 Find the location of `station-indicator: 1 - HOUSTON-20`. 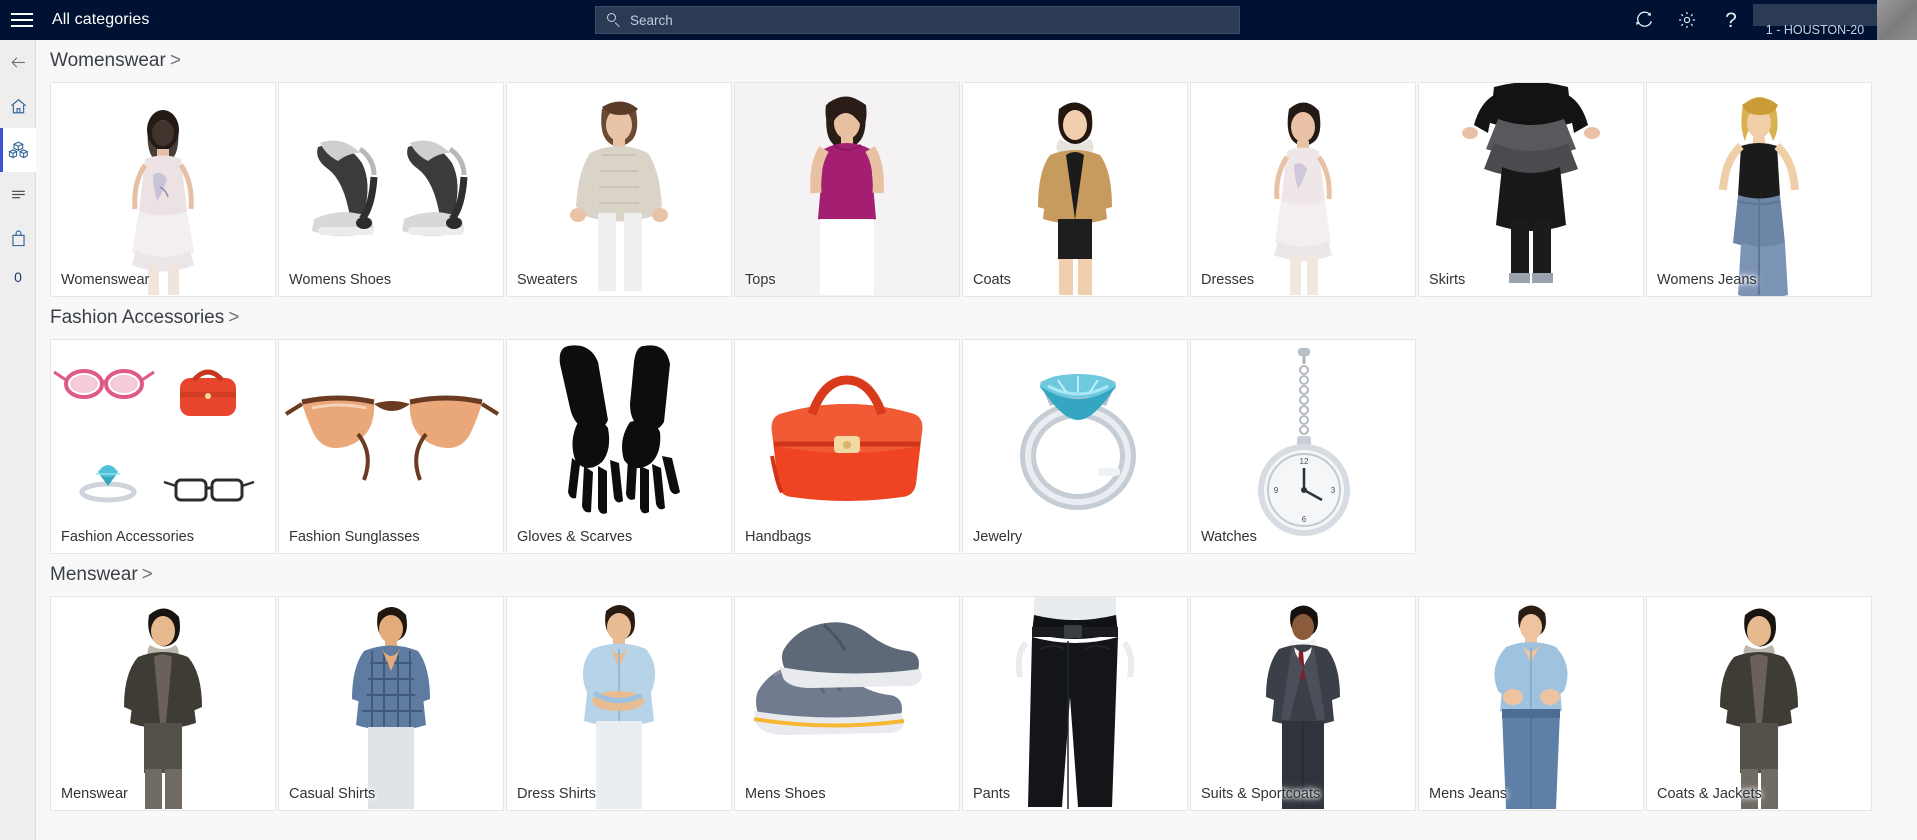

station-indicator: 1 - HOUSTON-20 is located at coordinates (1815, 20).